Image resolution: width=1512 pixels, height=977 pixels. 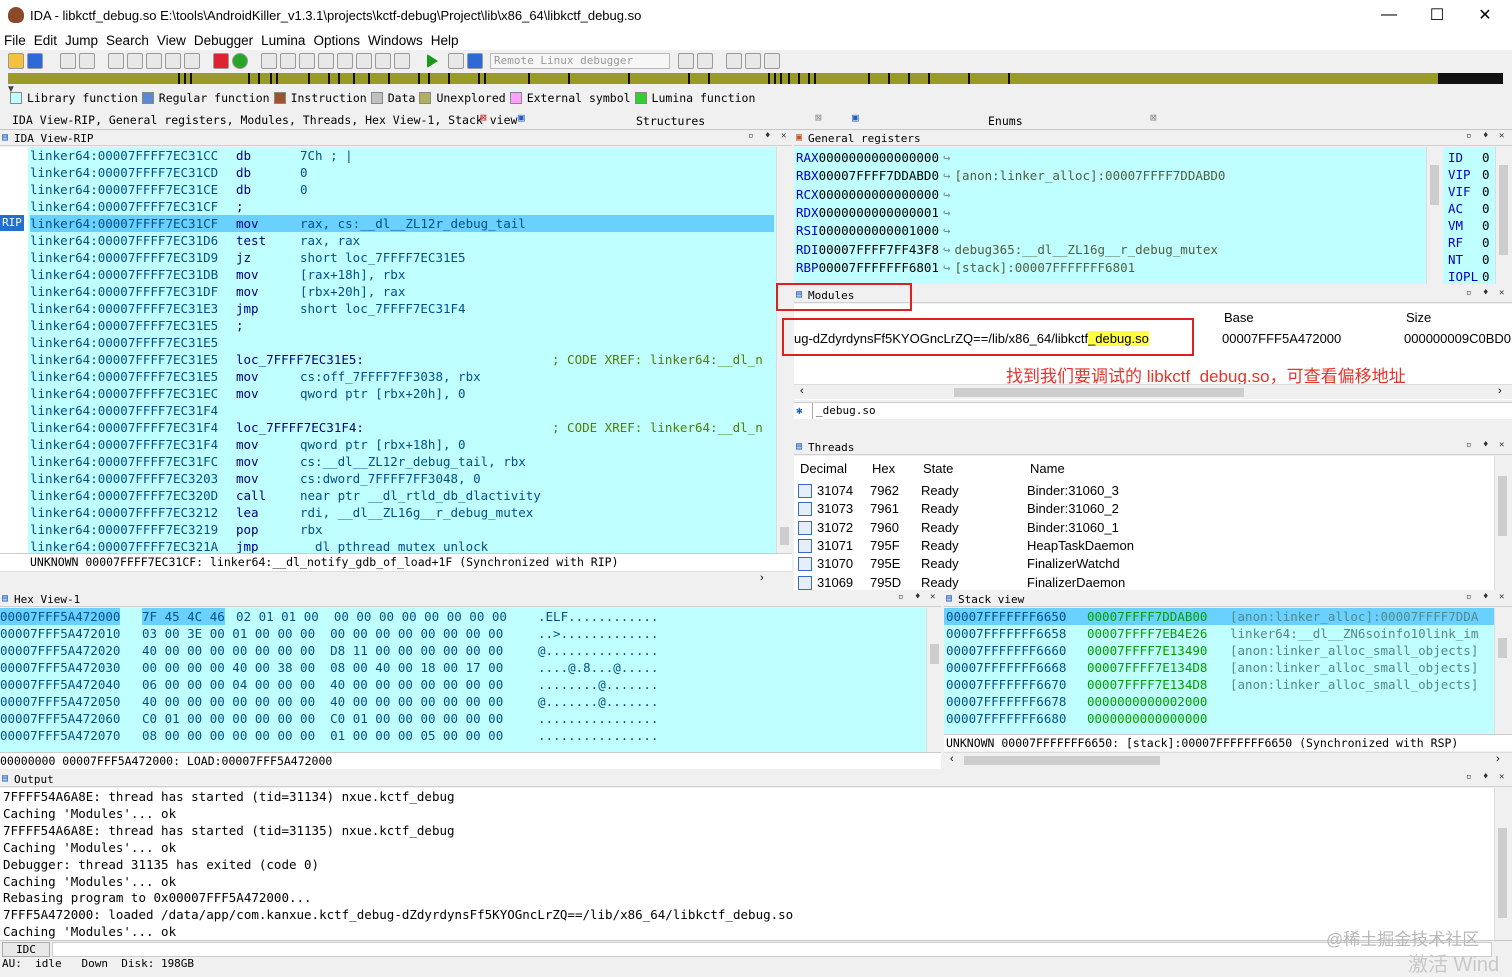 What do you see at coordinates (1485, 445) in the screenshot?
I see `threads-pin-icon: ♦` at bounding box center [1485, 445].